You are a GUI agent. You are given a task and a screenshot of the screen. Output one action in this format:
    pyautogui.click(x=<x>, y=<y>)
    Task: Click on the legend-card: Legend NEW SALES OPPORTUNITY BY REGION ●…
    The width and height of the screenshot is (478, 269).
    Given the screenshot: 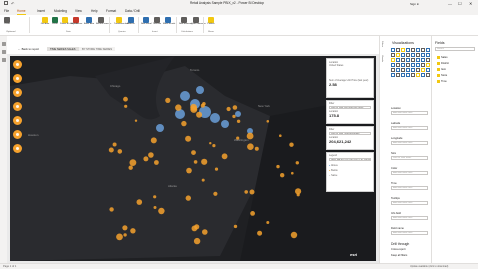 What is the action you would take?
    pyautogui.click(x=350, y=172)
    